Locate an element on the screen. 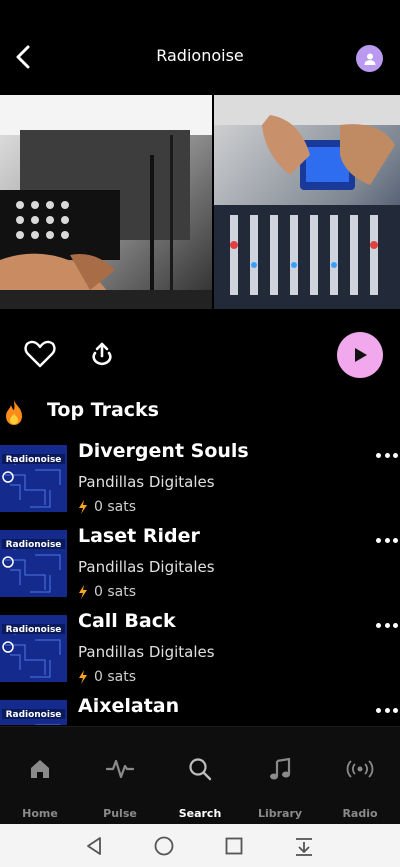  nav-item-radio: Radio is located at coordinates (360, 776).